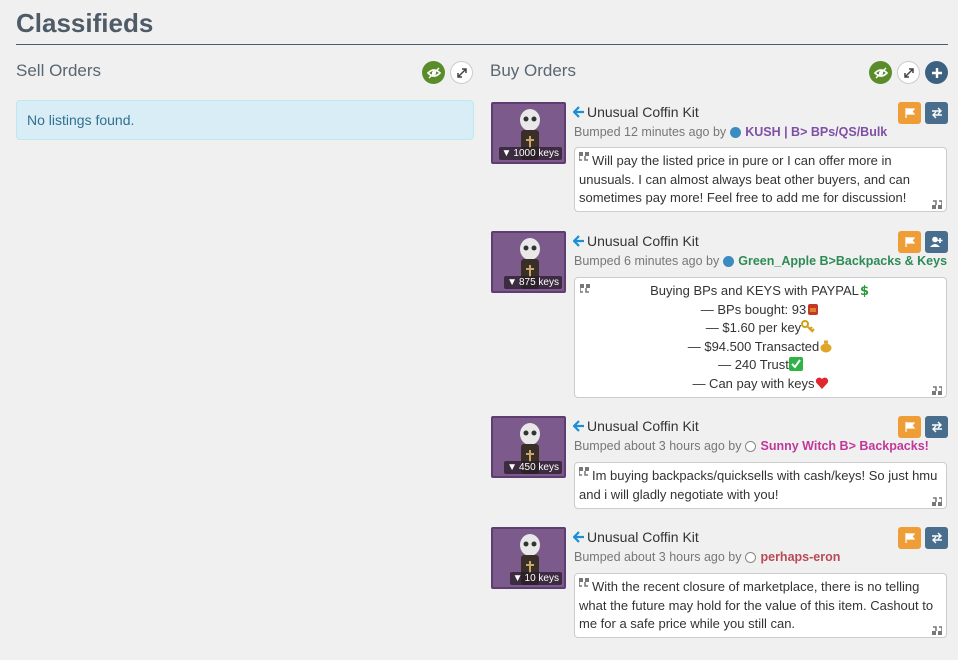 This screenshot has height=660, width=958. I want to click on user-link: Sunny Witch B> Backpacks!, so click(844, 446).